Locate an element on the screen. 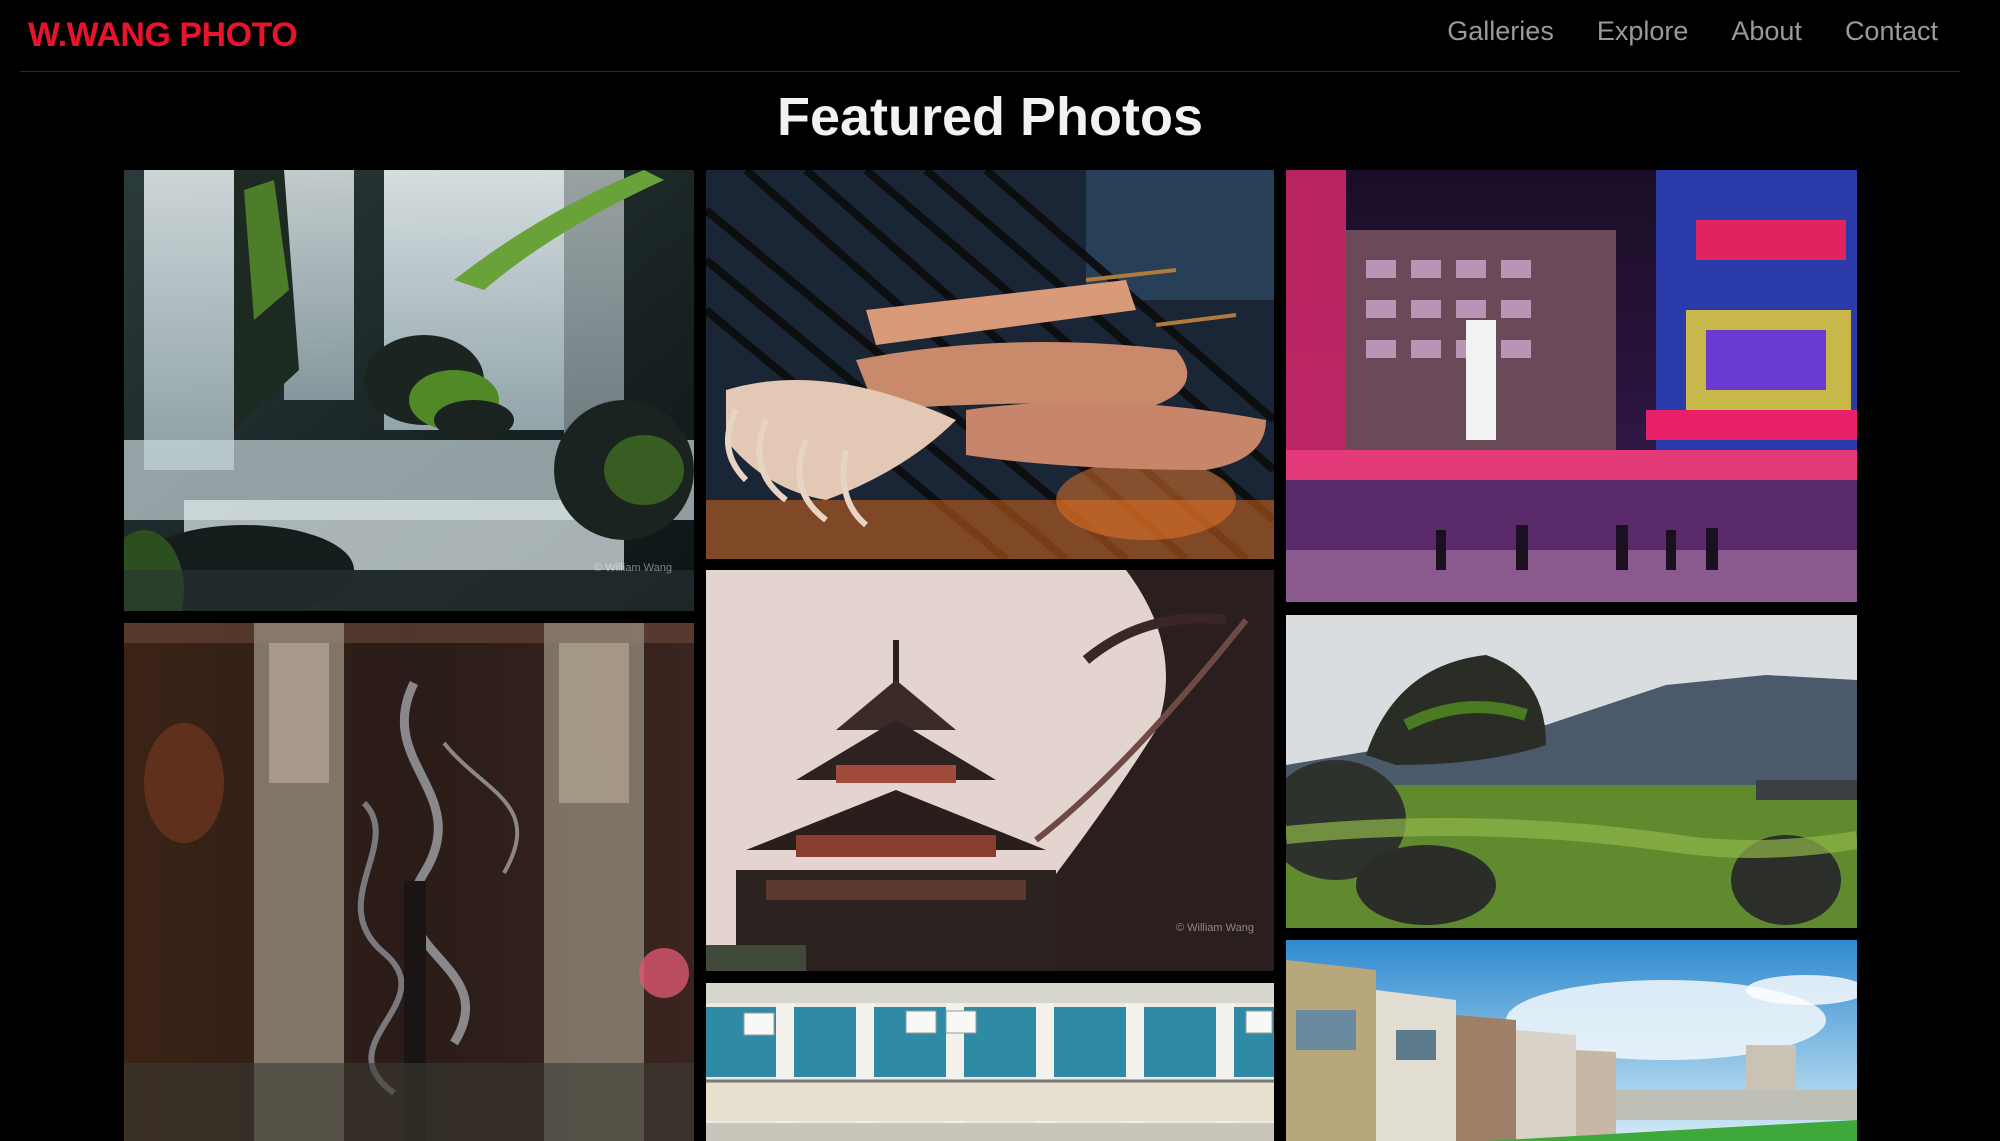 The height and width of the screenshot is (1141, 2000). photo-grilled-squid is located at coordinates (990, 364).